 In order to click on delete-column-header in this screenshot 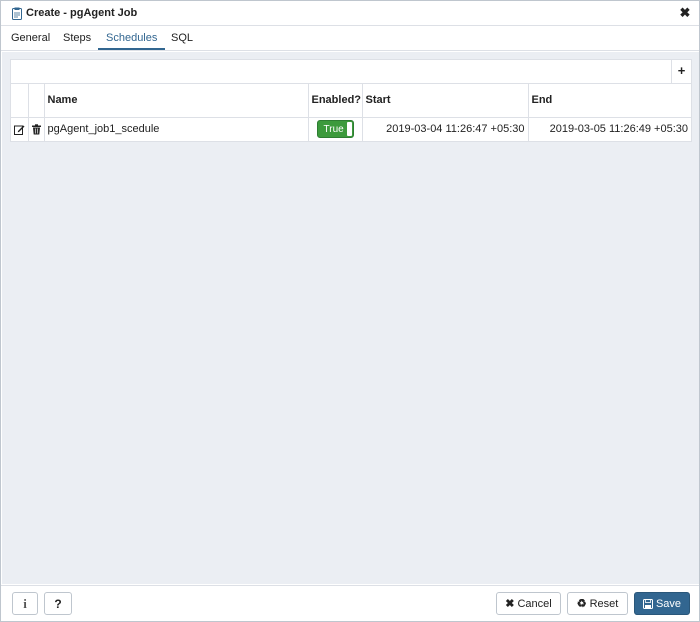, I will do `click(36, 101)`.